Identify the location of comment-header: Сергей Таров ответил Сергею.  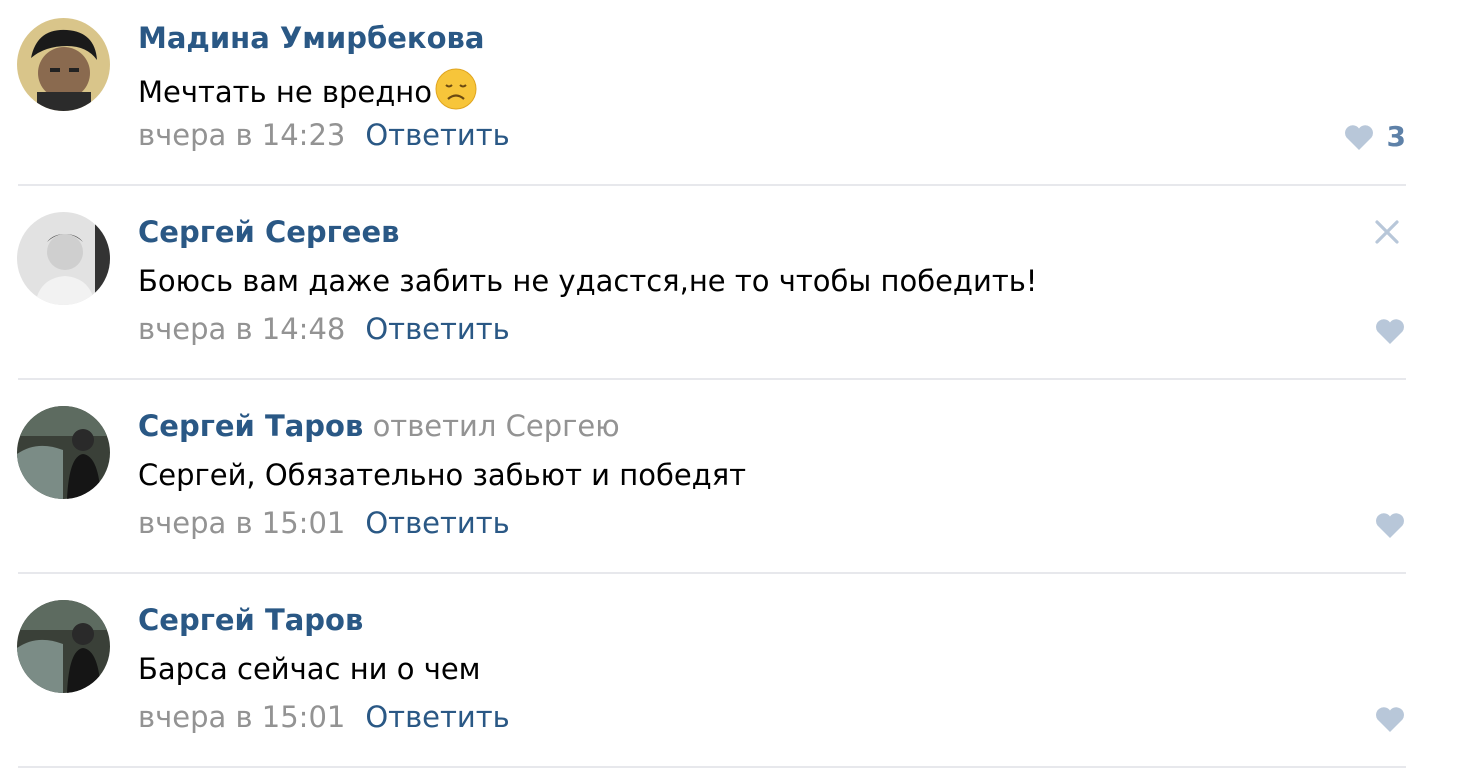
(379, 426).